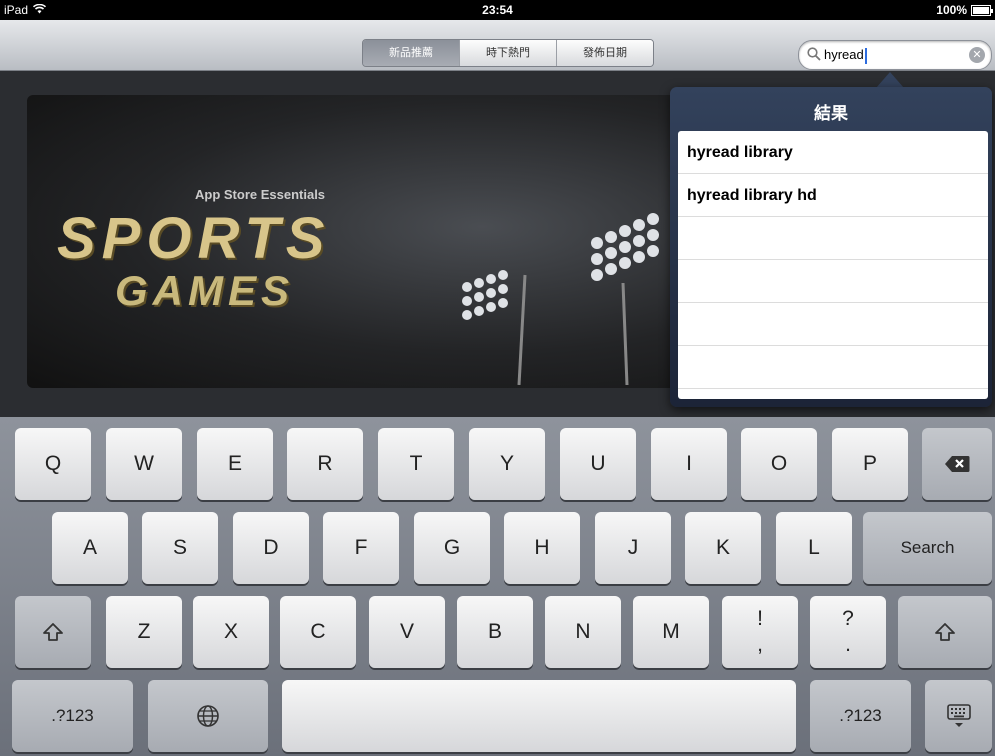  Describe the element at coordinates (407, 632) in the screenshot. I see `key-v: V` at that location.